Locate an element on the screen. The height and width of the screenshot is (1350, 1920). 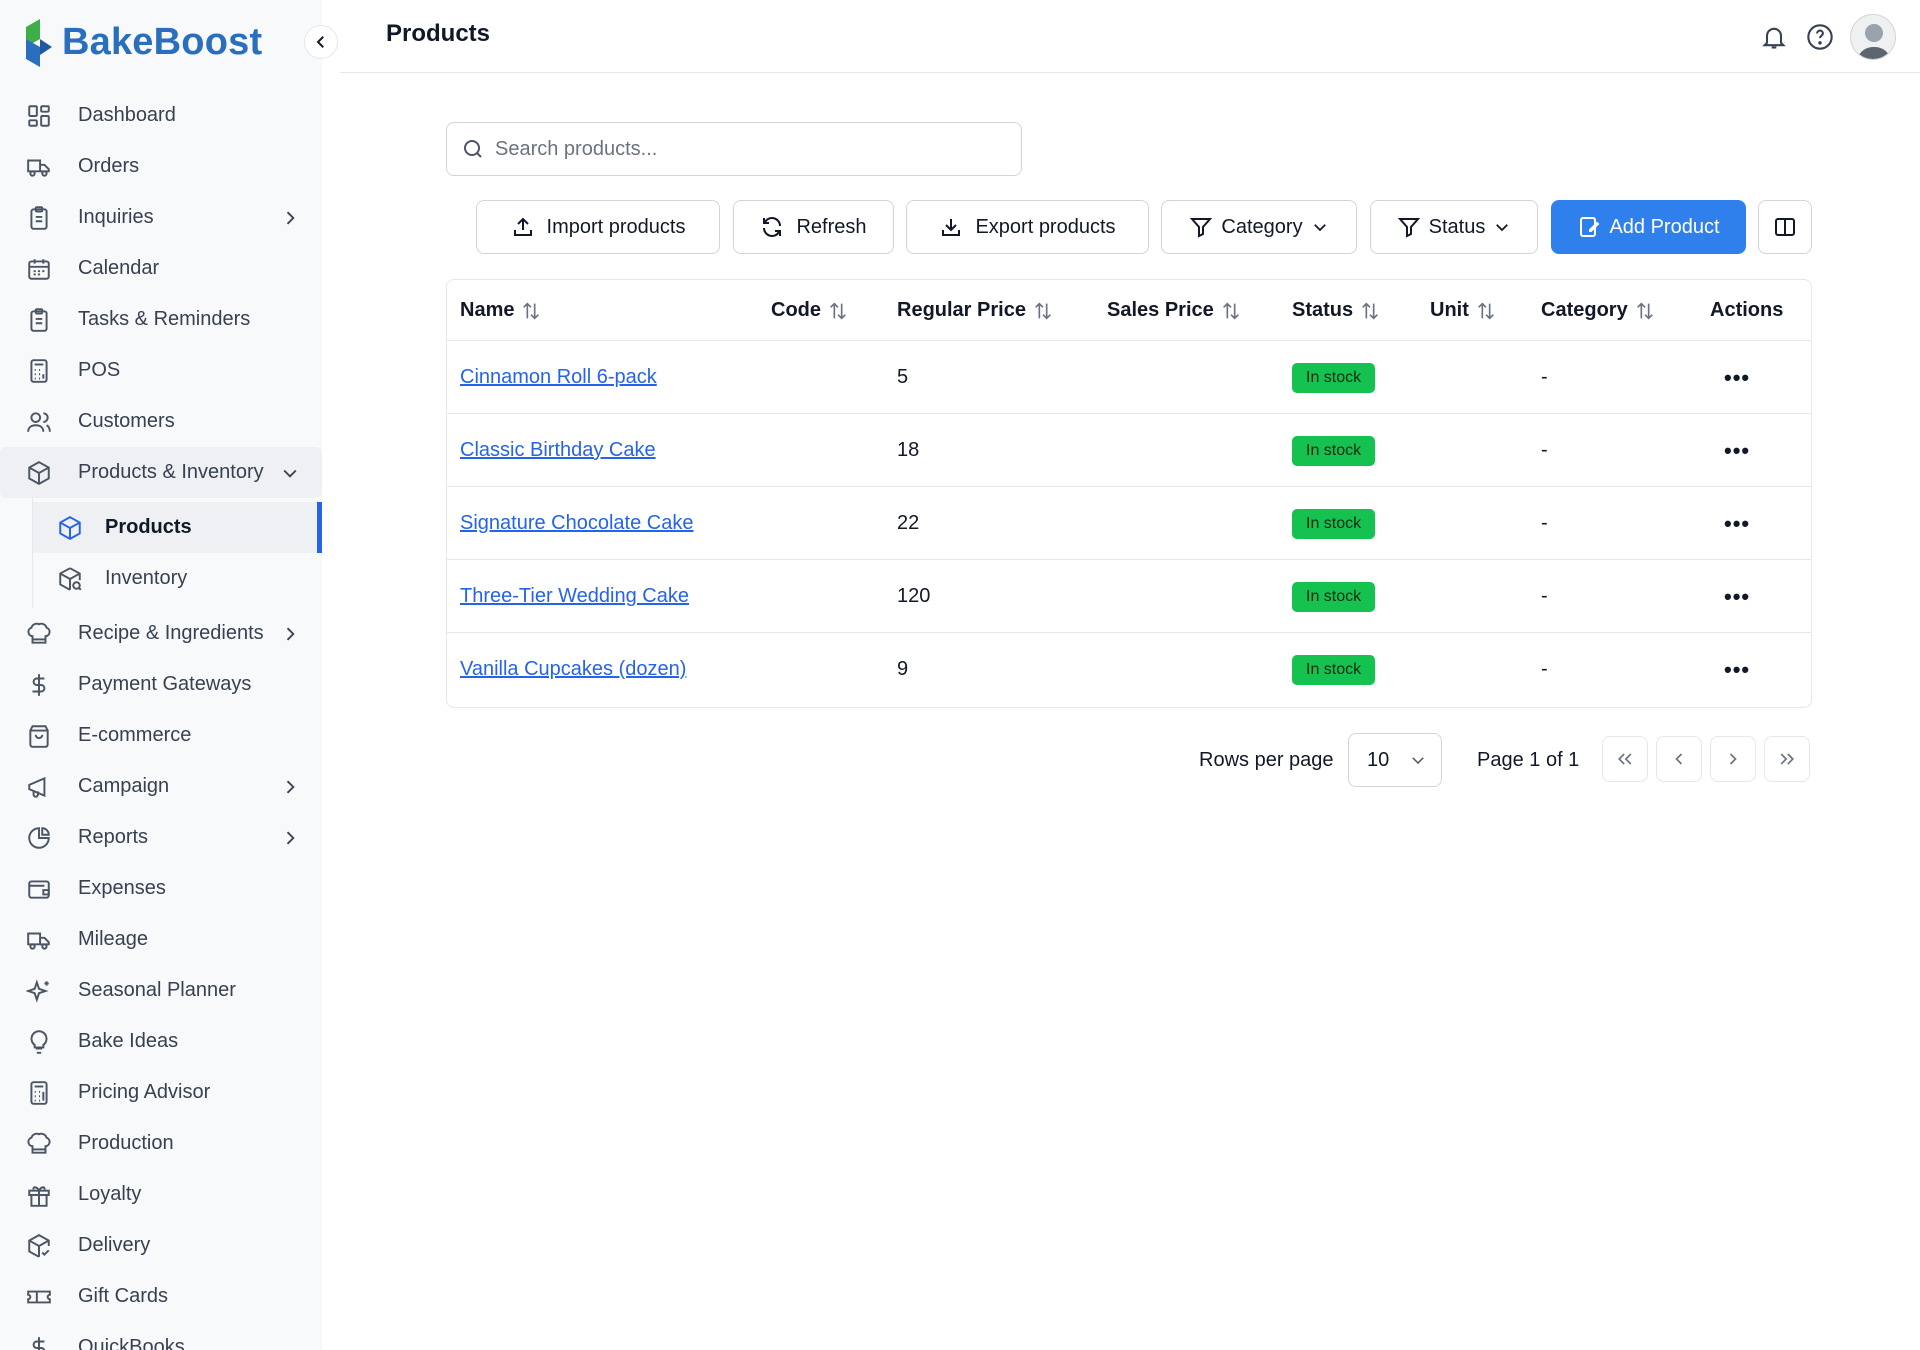
column-header-category: Category is located at coordinates (1598, 310).